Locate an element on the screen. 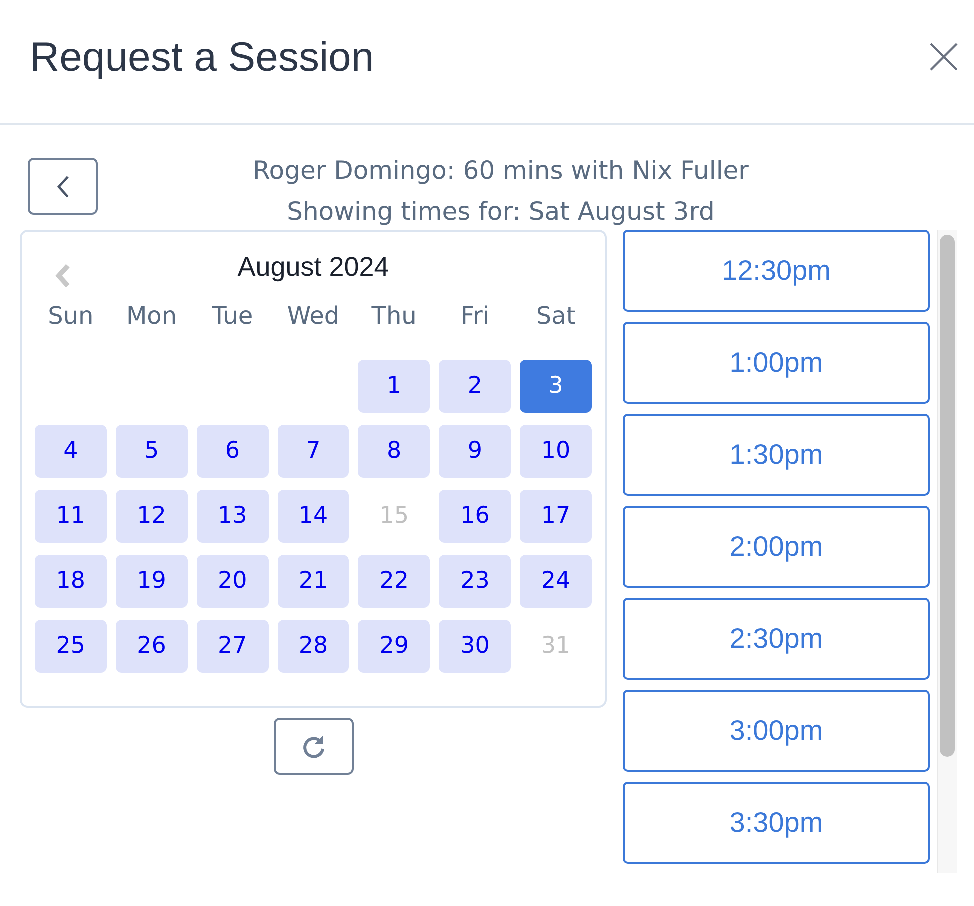 This screenshot has height=906, width=974. day-button: 8 is located at coordinates (394, 451).